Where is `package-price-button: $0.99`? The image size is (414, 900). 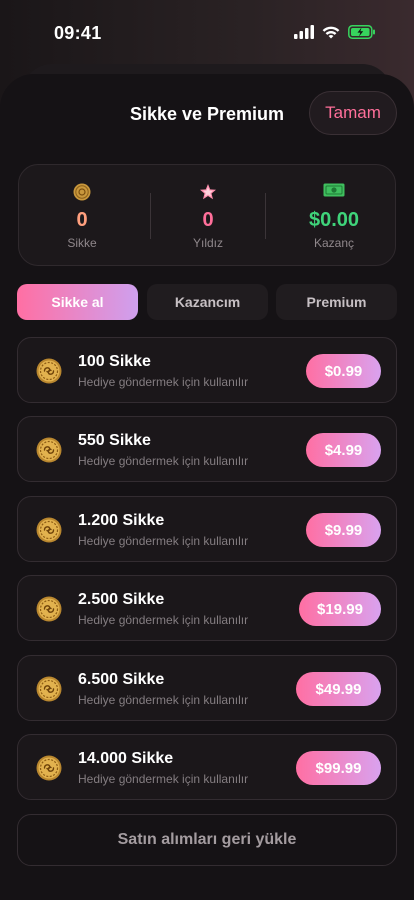
package-price-button: $0.99 is located at coordinates (343, 371).